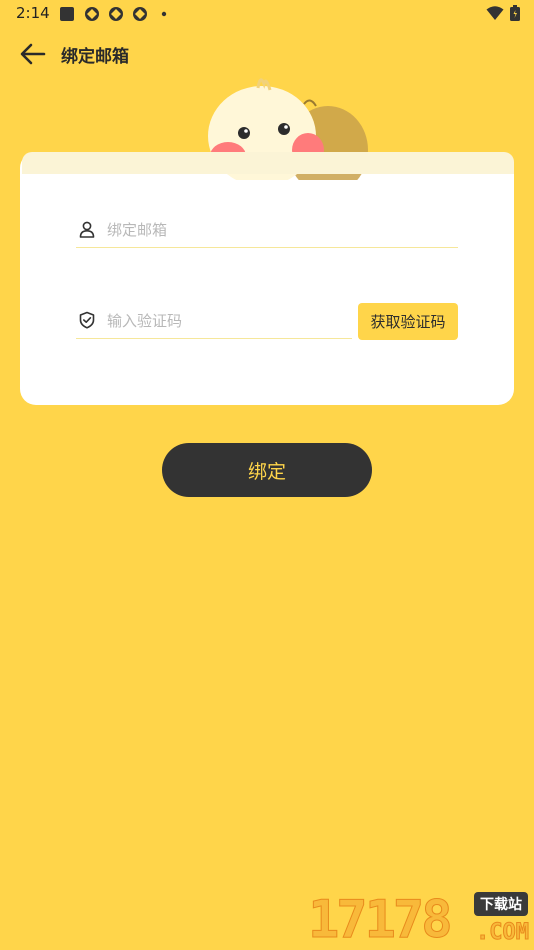  I want to click on battery-icon, so click(515, 13).